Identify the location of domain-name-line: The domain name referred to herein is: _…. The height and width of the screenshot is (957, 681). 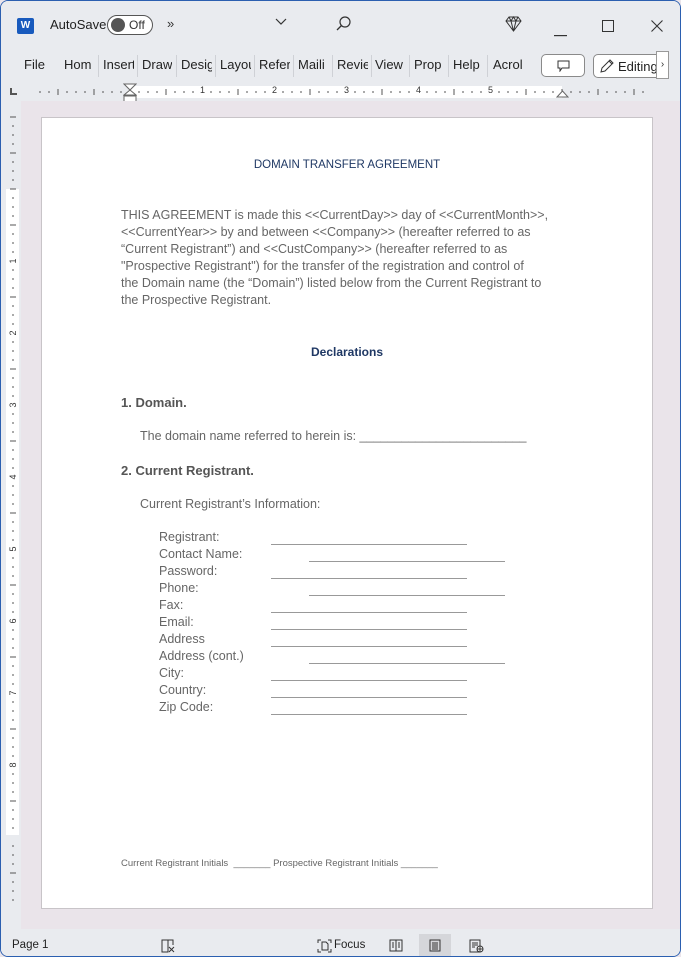
(333, 436).